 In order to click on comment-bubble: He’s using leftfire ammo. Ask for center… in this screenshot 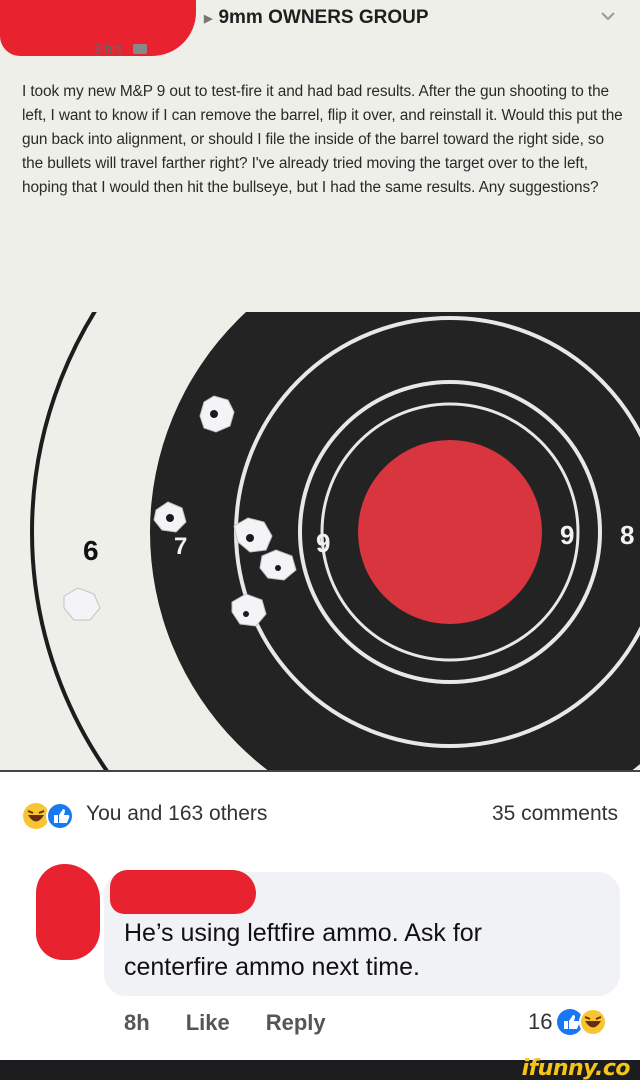, I will do `click(362, 933)`.